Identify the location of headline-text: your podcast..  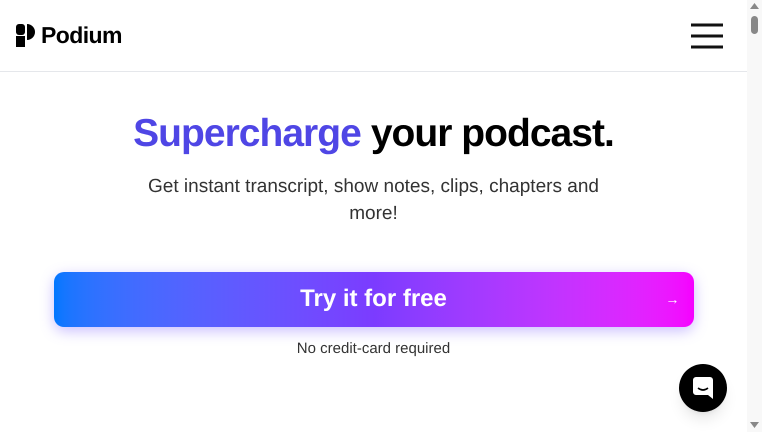
(492, 134).